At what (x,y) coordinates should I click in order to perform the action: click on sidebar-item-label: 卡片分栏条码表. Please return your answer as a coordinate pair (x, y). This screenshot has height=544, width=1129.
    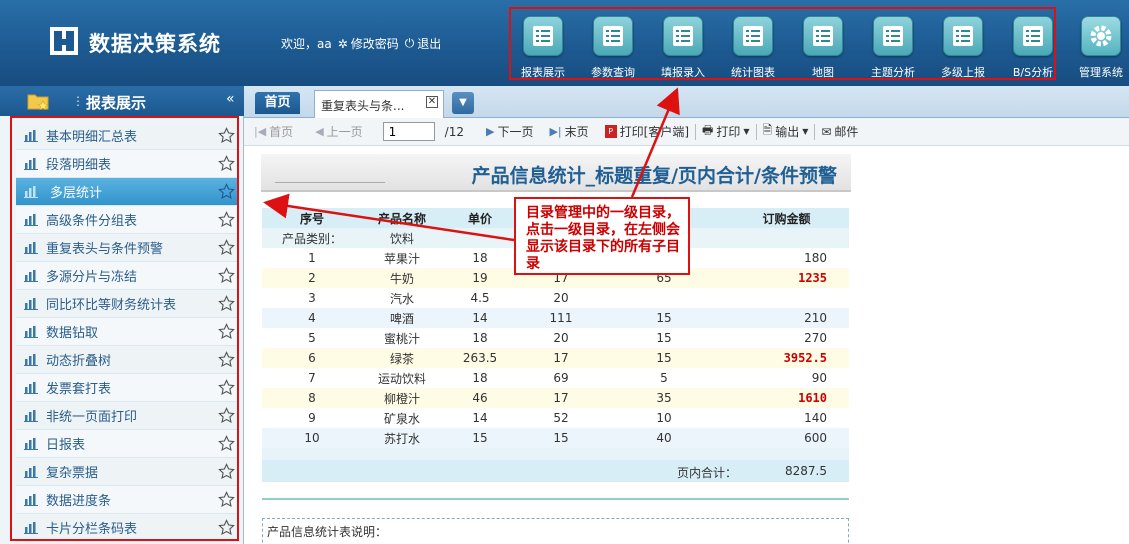
    Looking at the image, I should click on (92, 529).